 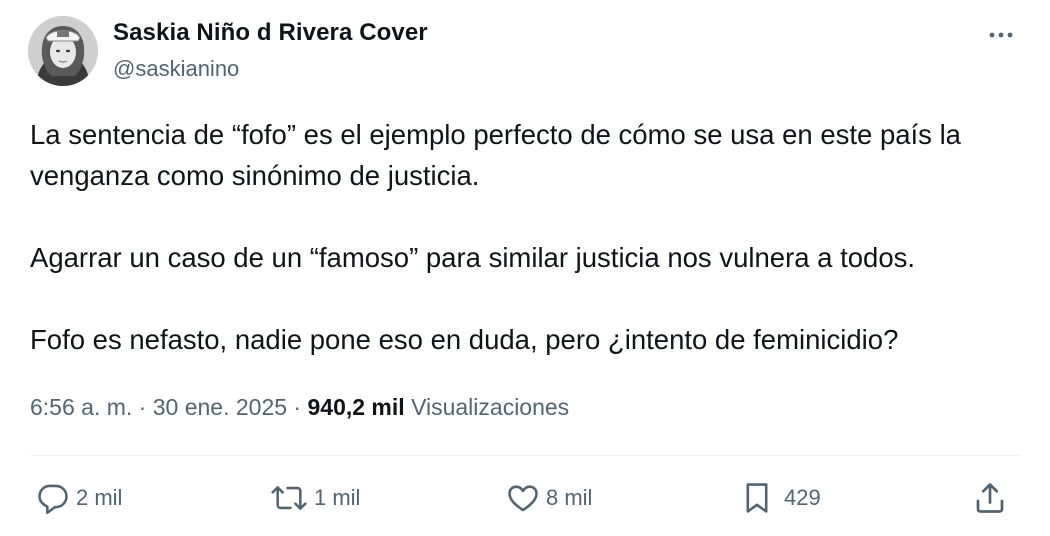 What do you see at coordinates (780, 498) in the screenshot?
I see `bookmark-button: 429` at bounding box center [780, 498].